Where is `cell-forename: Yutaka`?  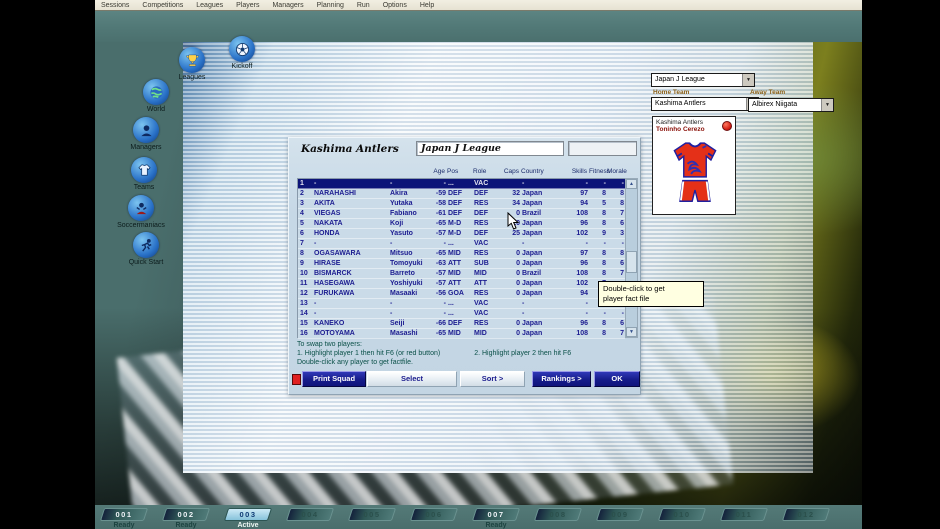 cell-forename: Yutaka is located at coordinates (401, 203).